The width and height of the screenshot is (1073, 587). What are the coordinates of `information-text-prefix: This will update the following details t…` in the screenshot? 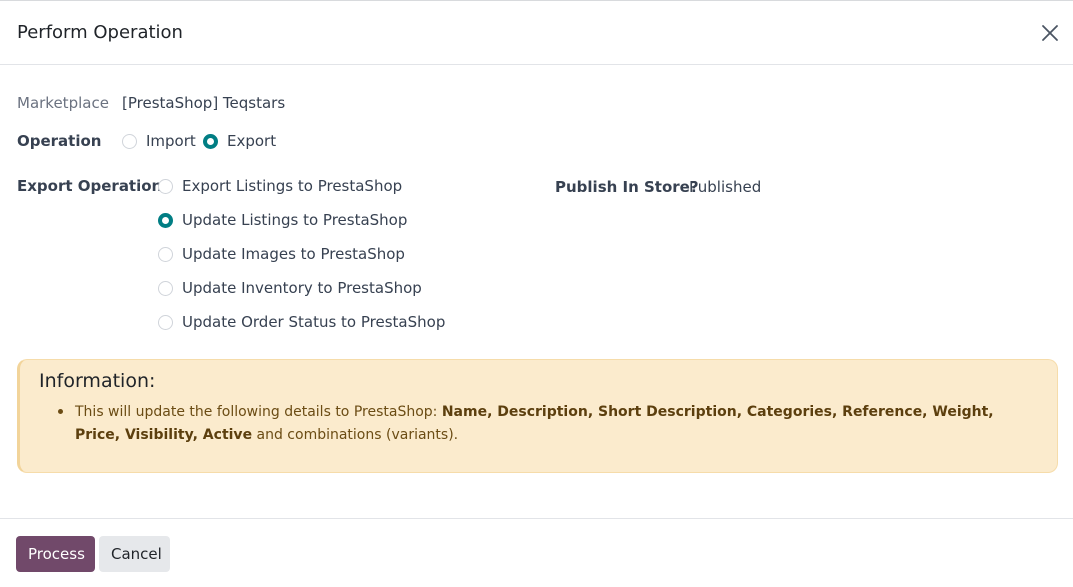 It's located at (258, 412).